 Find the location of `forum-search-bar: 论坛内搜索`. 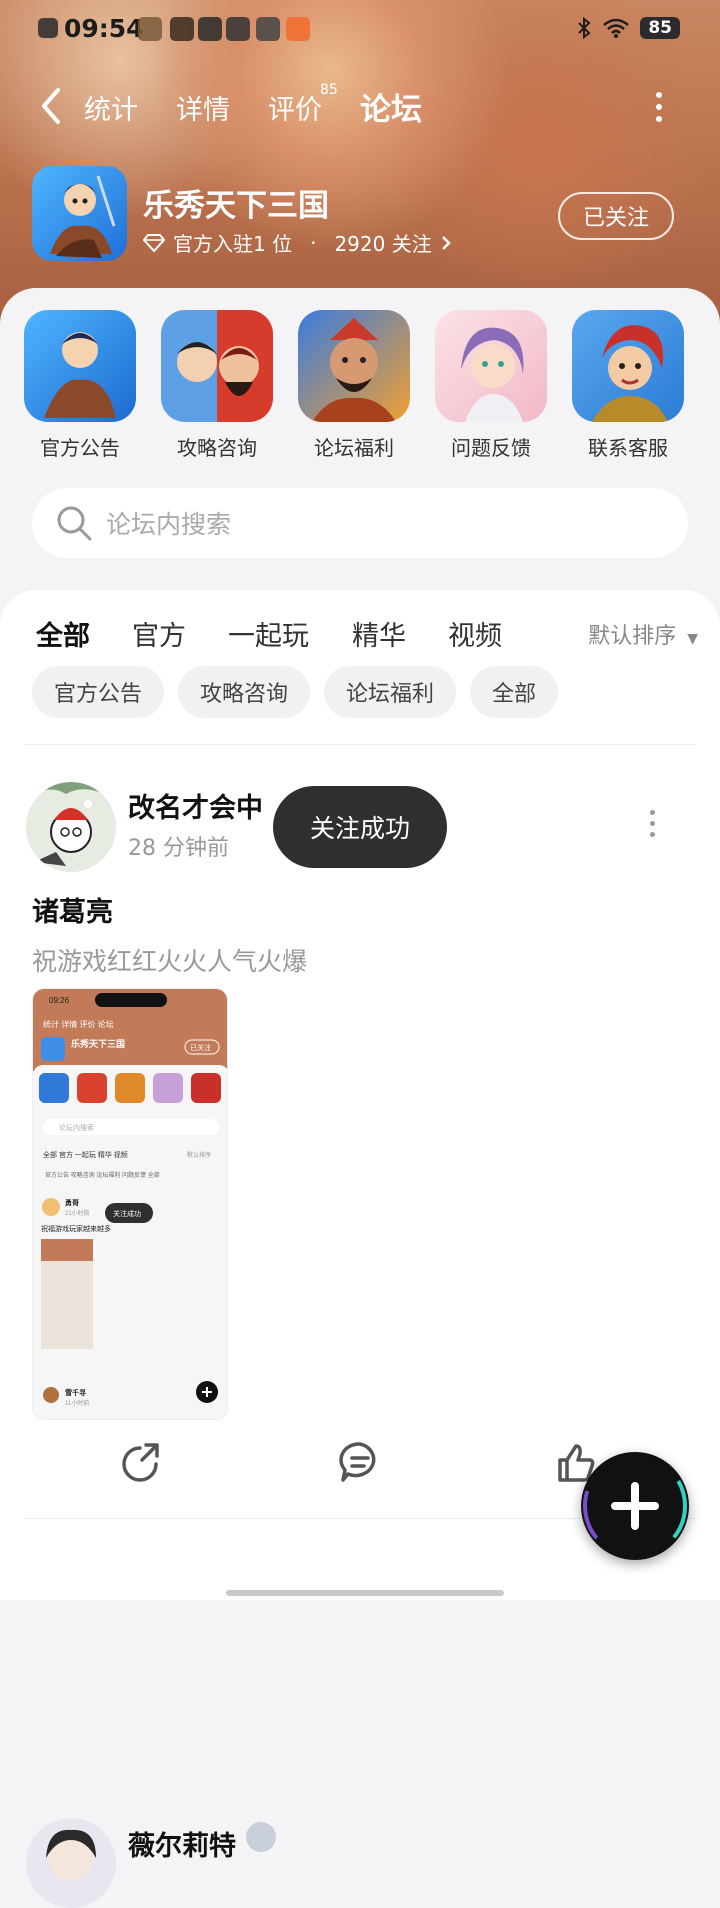

forum-search-bar: 论坛内搜索 is located at coordinates (360, 523).